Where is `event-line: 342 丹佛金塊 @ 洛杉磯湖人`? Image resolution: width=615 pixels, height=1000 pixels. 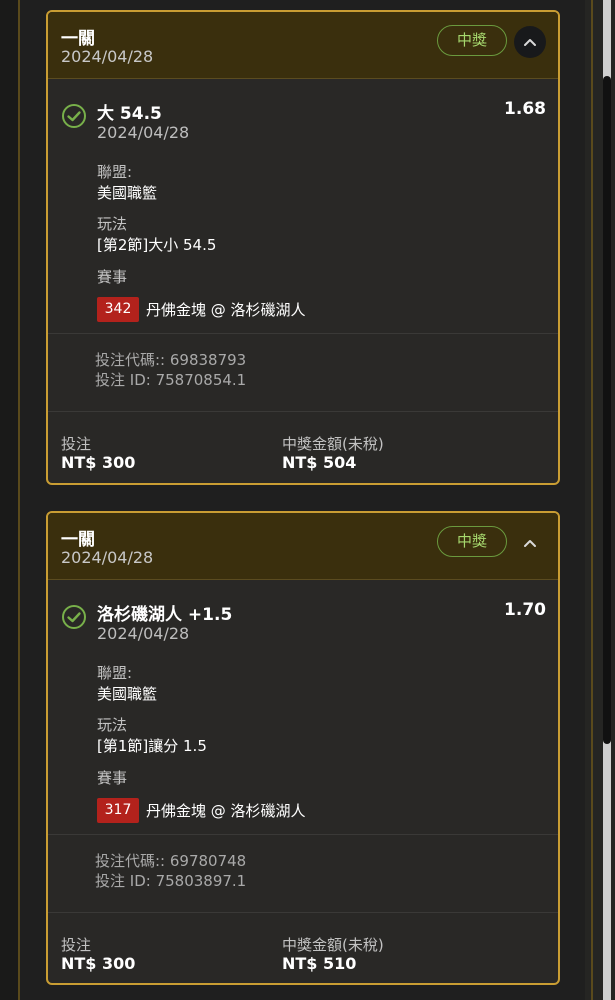 event-line: 342 丹佛金塊 @ 洛杉磯湖人 is located at coordinates (201, 309).